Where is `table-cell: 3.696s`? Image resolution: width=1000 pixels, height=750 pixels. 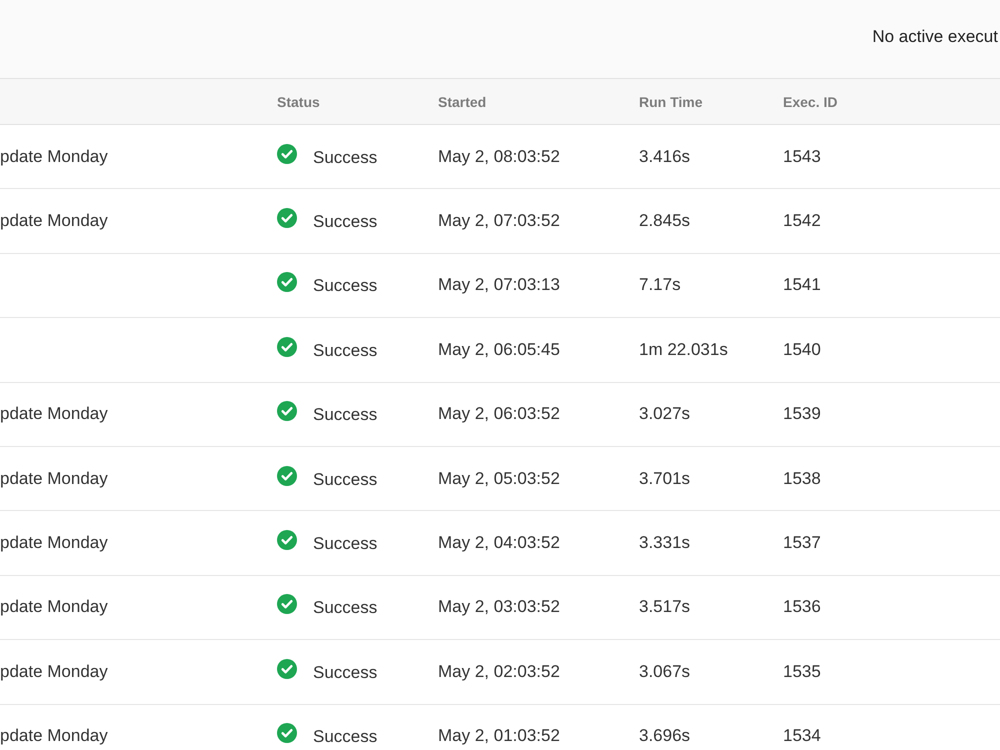
table-cell: 3.696s is located at coordinates (664, 736).